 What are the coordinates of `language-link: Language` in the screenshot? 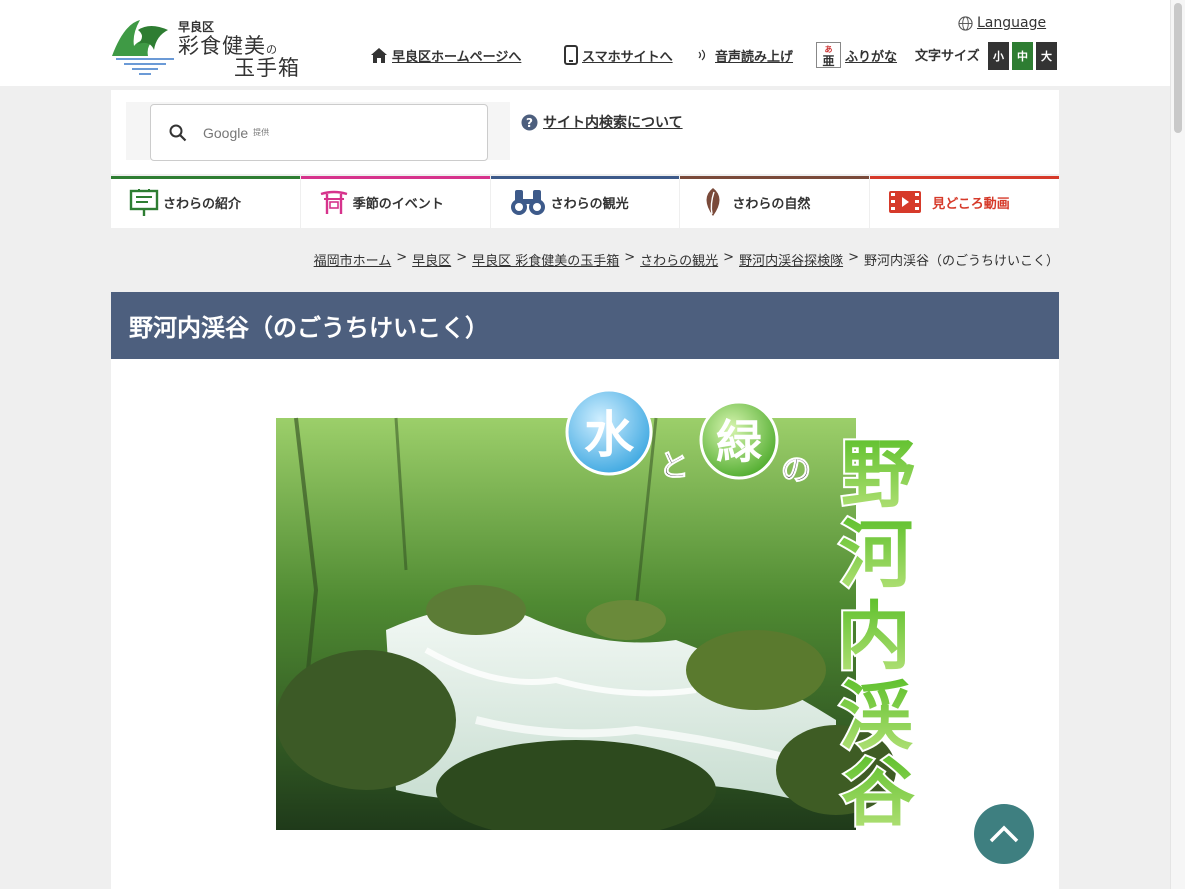 It's located at (1002, 23).